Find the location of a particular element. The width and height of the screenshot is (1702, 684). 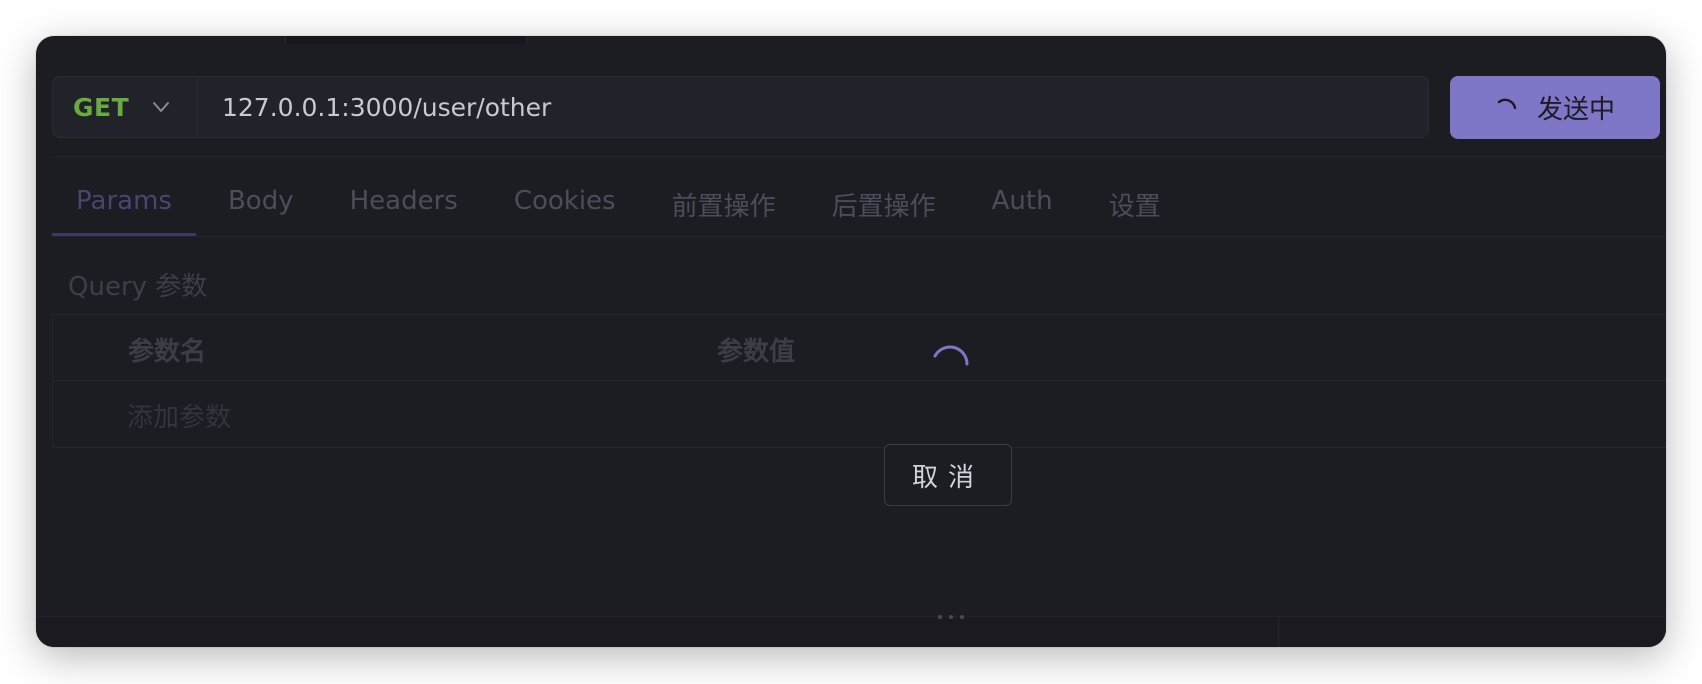

more-horizontal-icon is located at coordinates (951, 617).